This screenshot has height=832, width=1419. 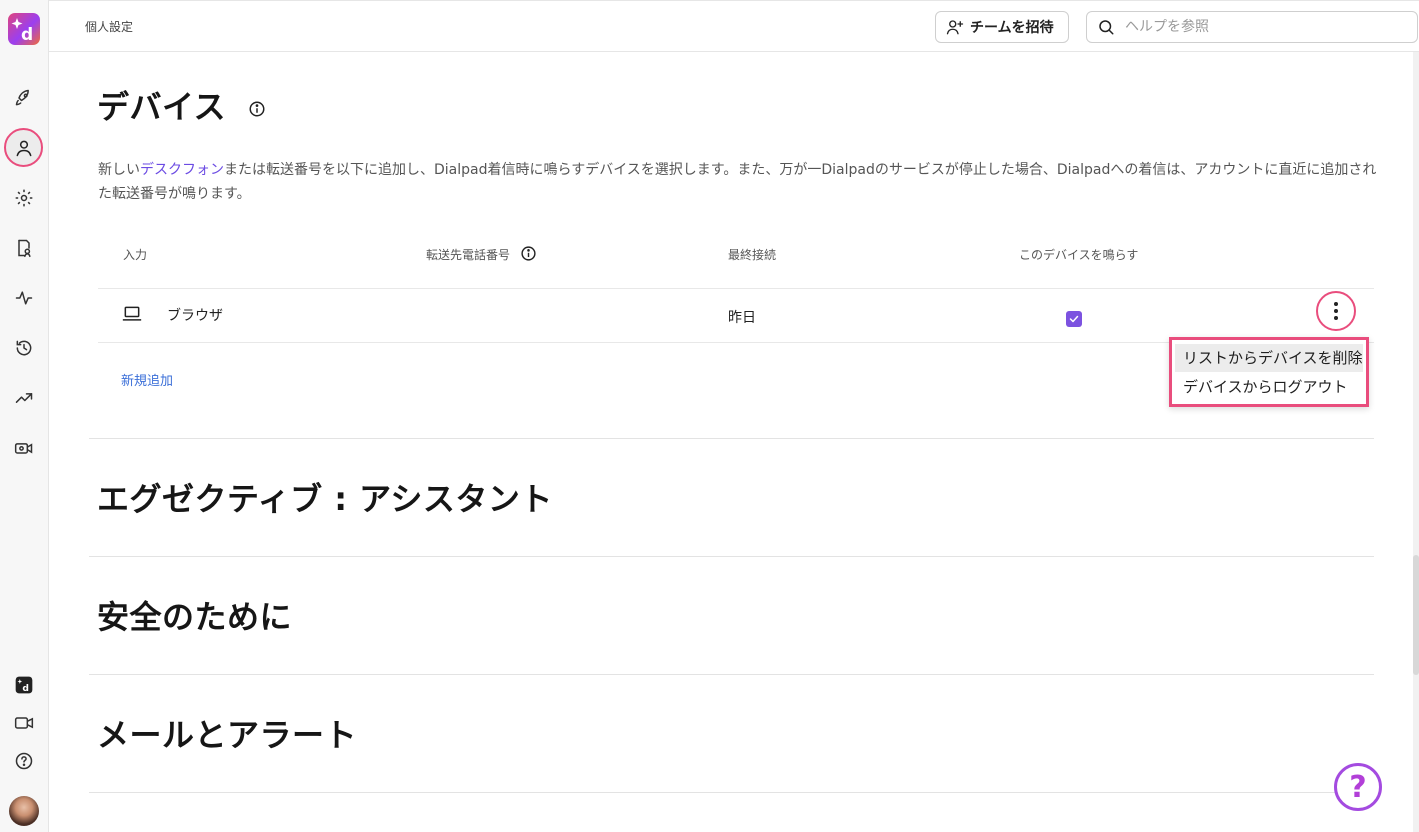 What do you see at coordinates (24, 723) in the screenshot?
I see `video-icon` at bounding box center [24, 723].